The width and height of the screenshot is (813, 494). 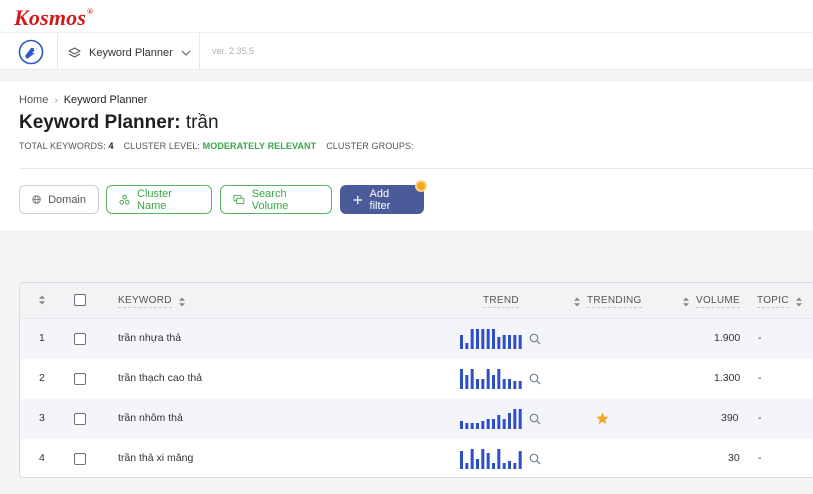 What do you see at coordinates (602, 418) in the screenshot?
I see `trending-star-icon` at bounding box center [602, 418].